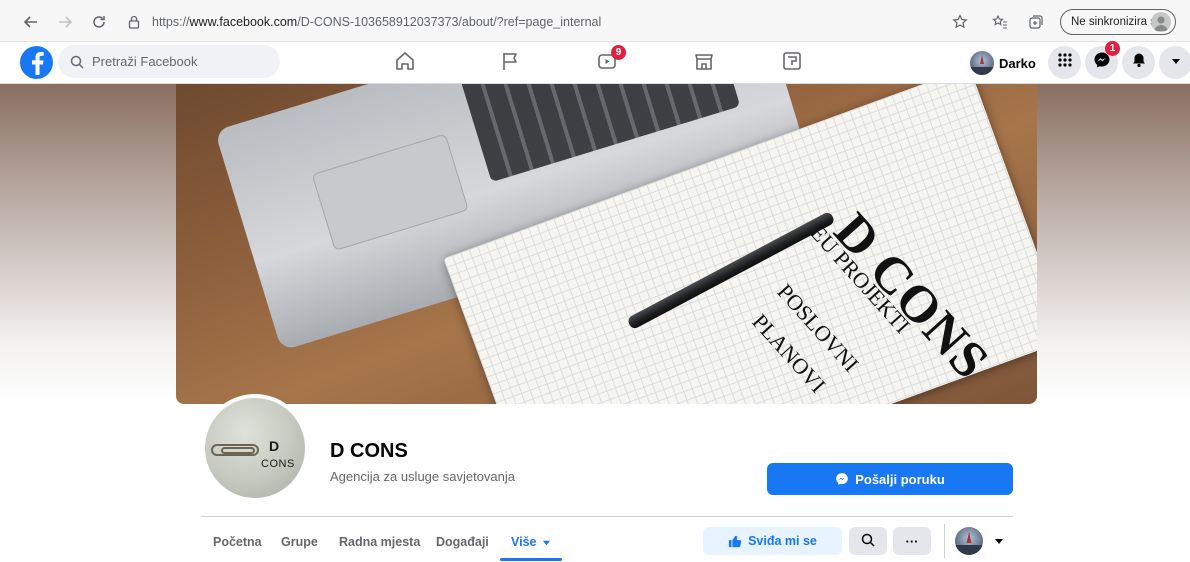 The image size is (1190, 562). I want to click on like-label: Sviđa mi se, so click(782, 541).